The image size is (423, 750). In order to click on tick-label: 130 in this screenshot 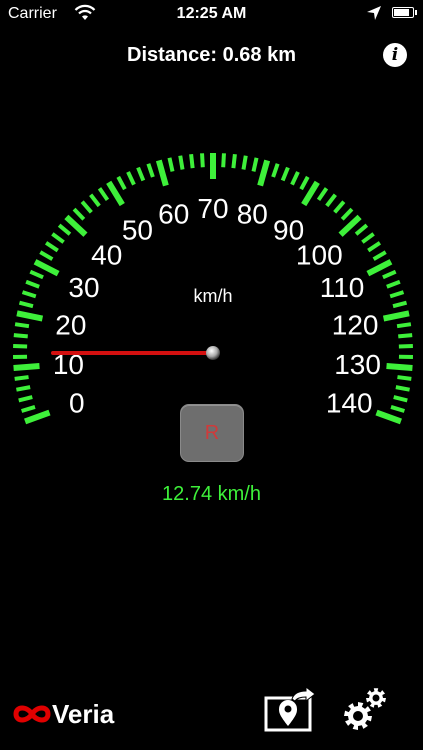, I will do `click(357, 364)`.